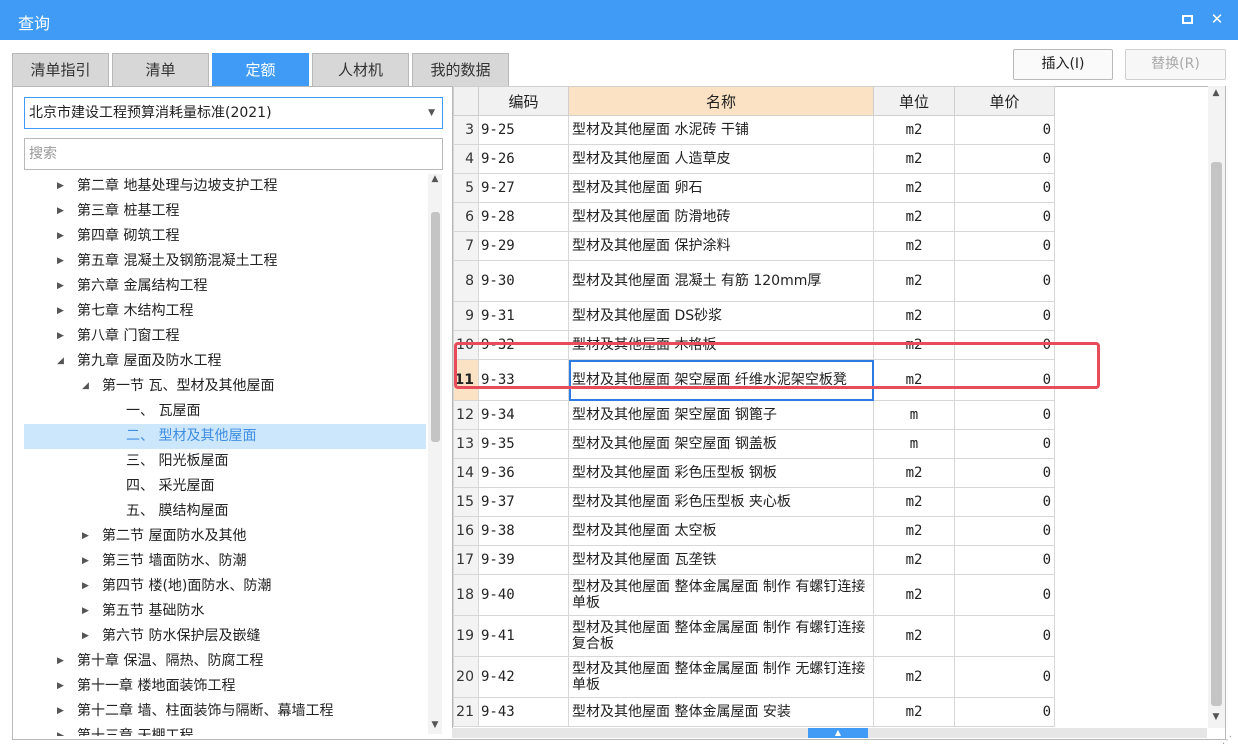 This screenshot has height=750, width=1238. Describe the element at coordinates (225, 411) in the screenshot. I see `tree-item: 一、 瓦屋面` at that location.